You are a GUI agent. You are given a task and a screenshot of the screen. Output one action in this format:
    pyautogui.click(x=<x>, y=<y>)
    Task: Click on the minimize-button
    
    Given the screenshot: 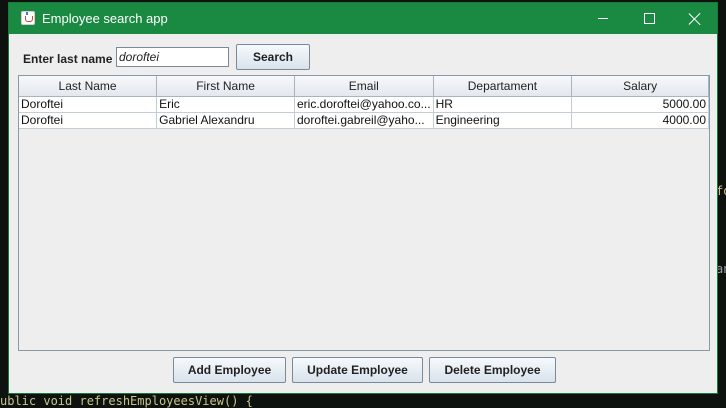 What is the action you would take?
    pyautogui.click(x=603, y=18)
    